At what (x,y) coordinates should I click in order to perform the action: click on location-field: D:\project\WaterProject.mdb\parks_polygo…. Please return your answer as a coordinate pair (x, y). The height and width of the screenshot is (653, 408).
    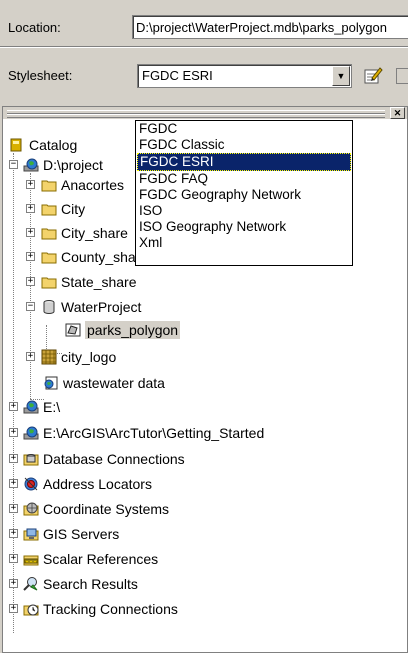
    Looking at the image, I should click on (270, 27).